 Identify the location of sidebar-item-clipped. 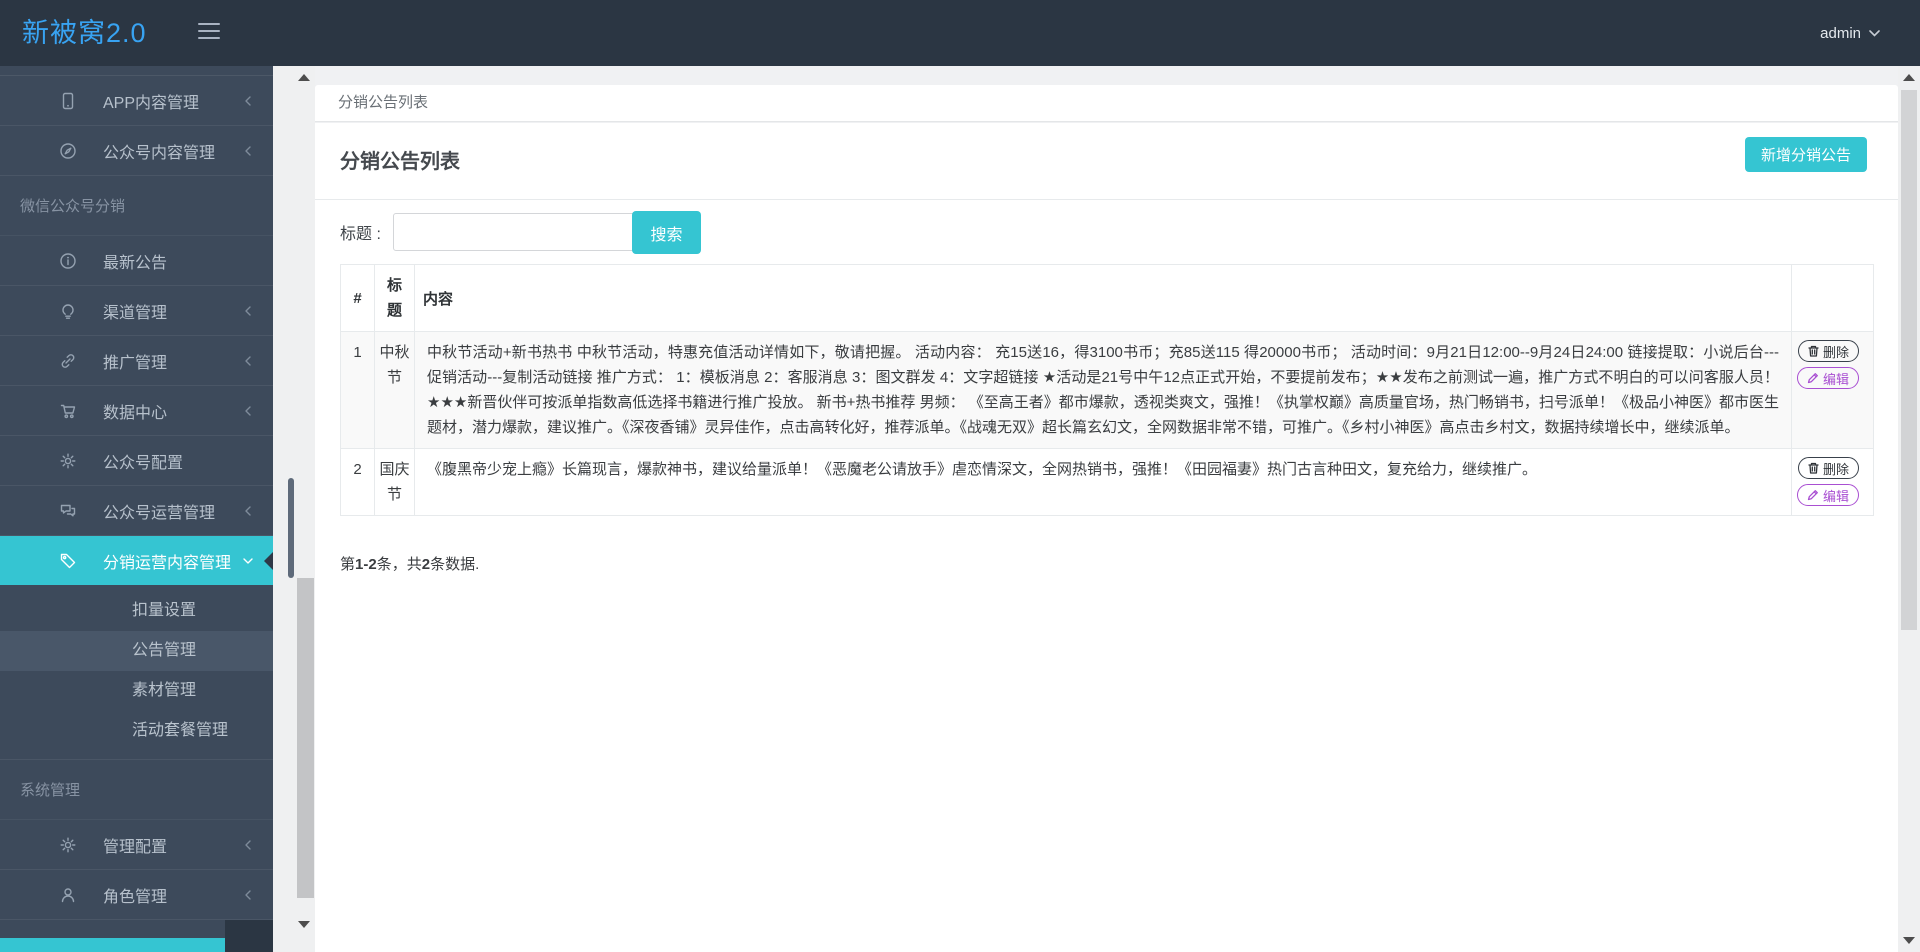
(136, 71).